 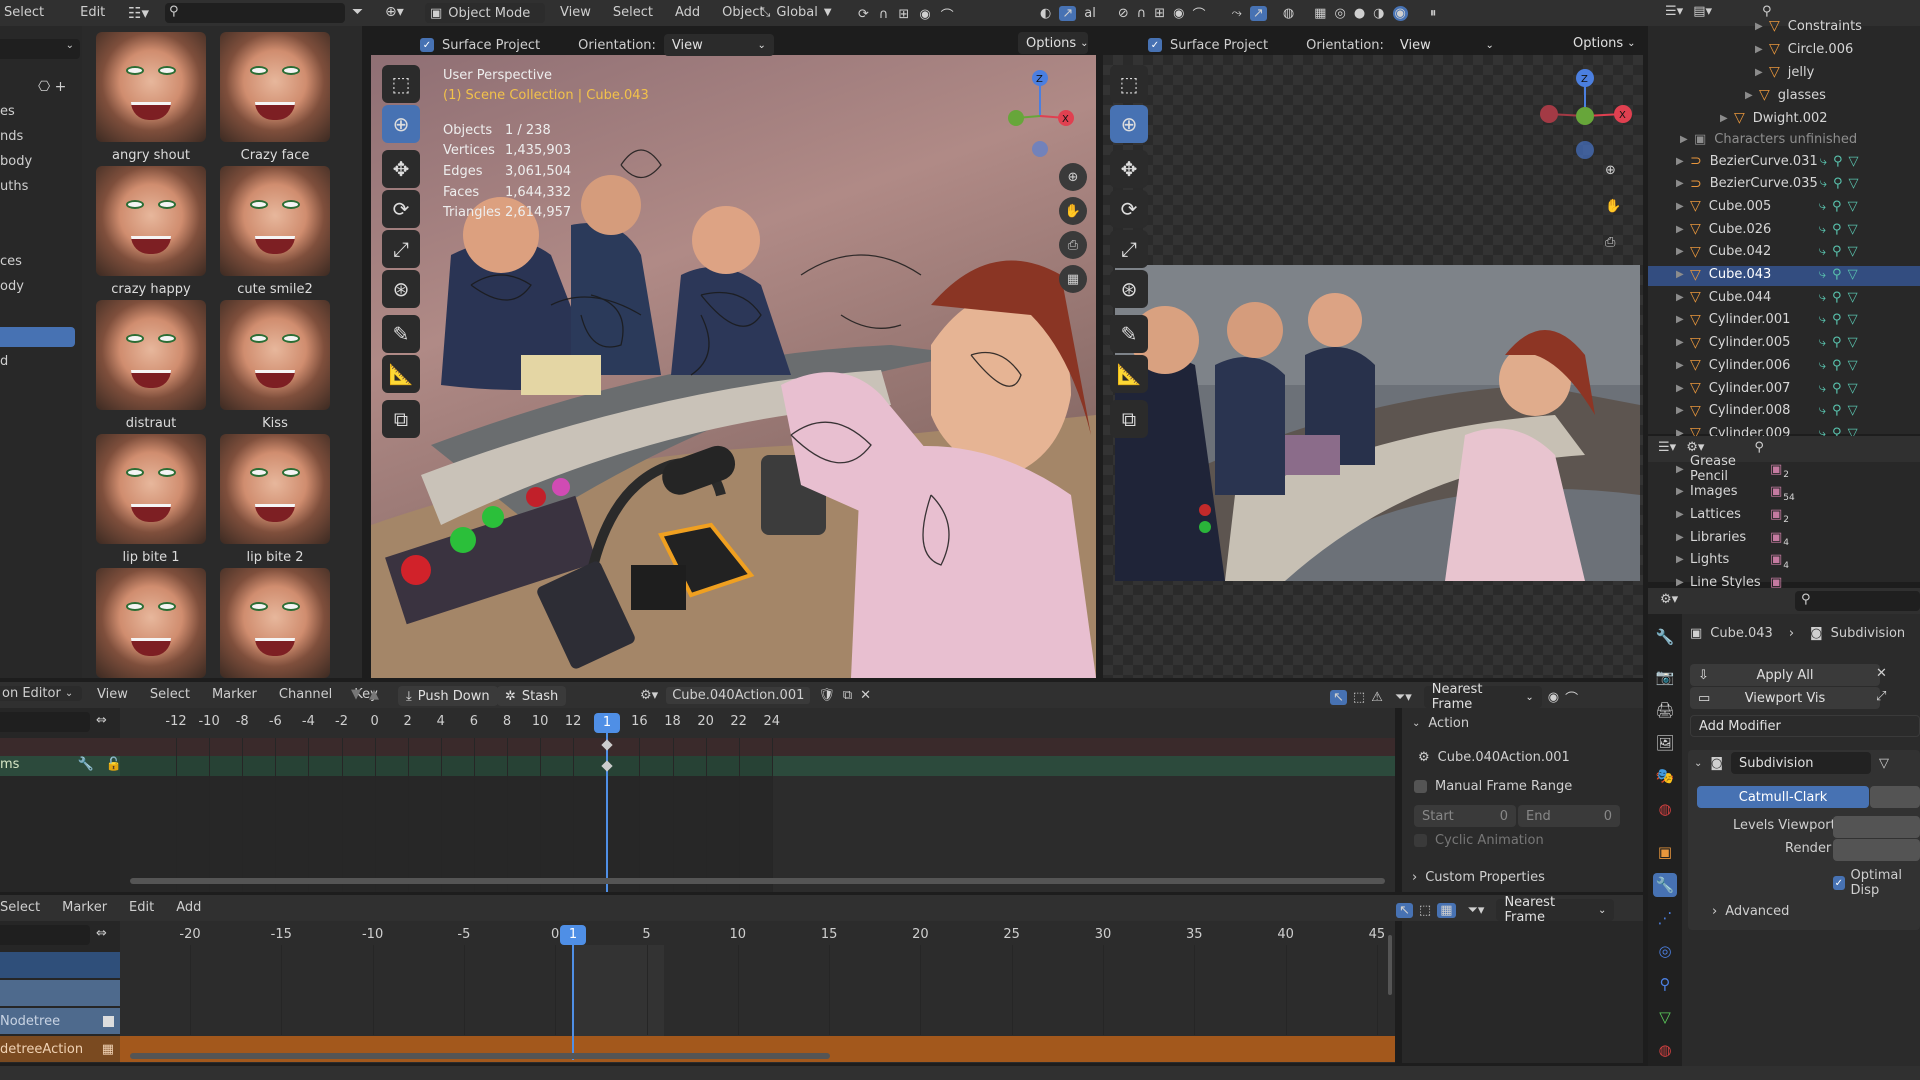 What do you see at coordinates (1129, 289) in the screenshot?
I see `transform-tool-2: ⊛` at bounding box center [1129, 289].